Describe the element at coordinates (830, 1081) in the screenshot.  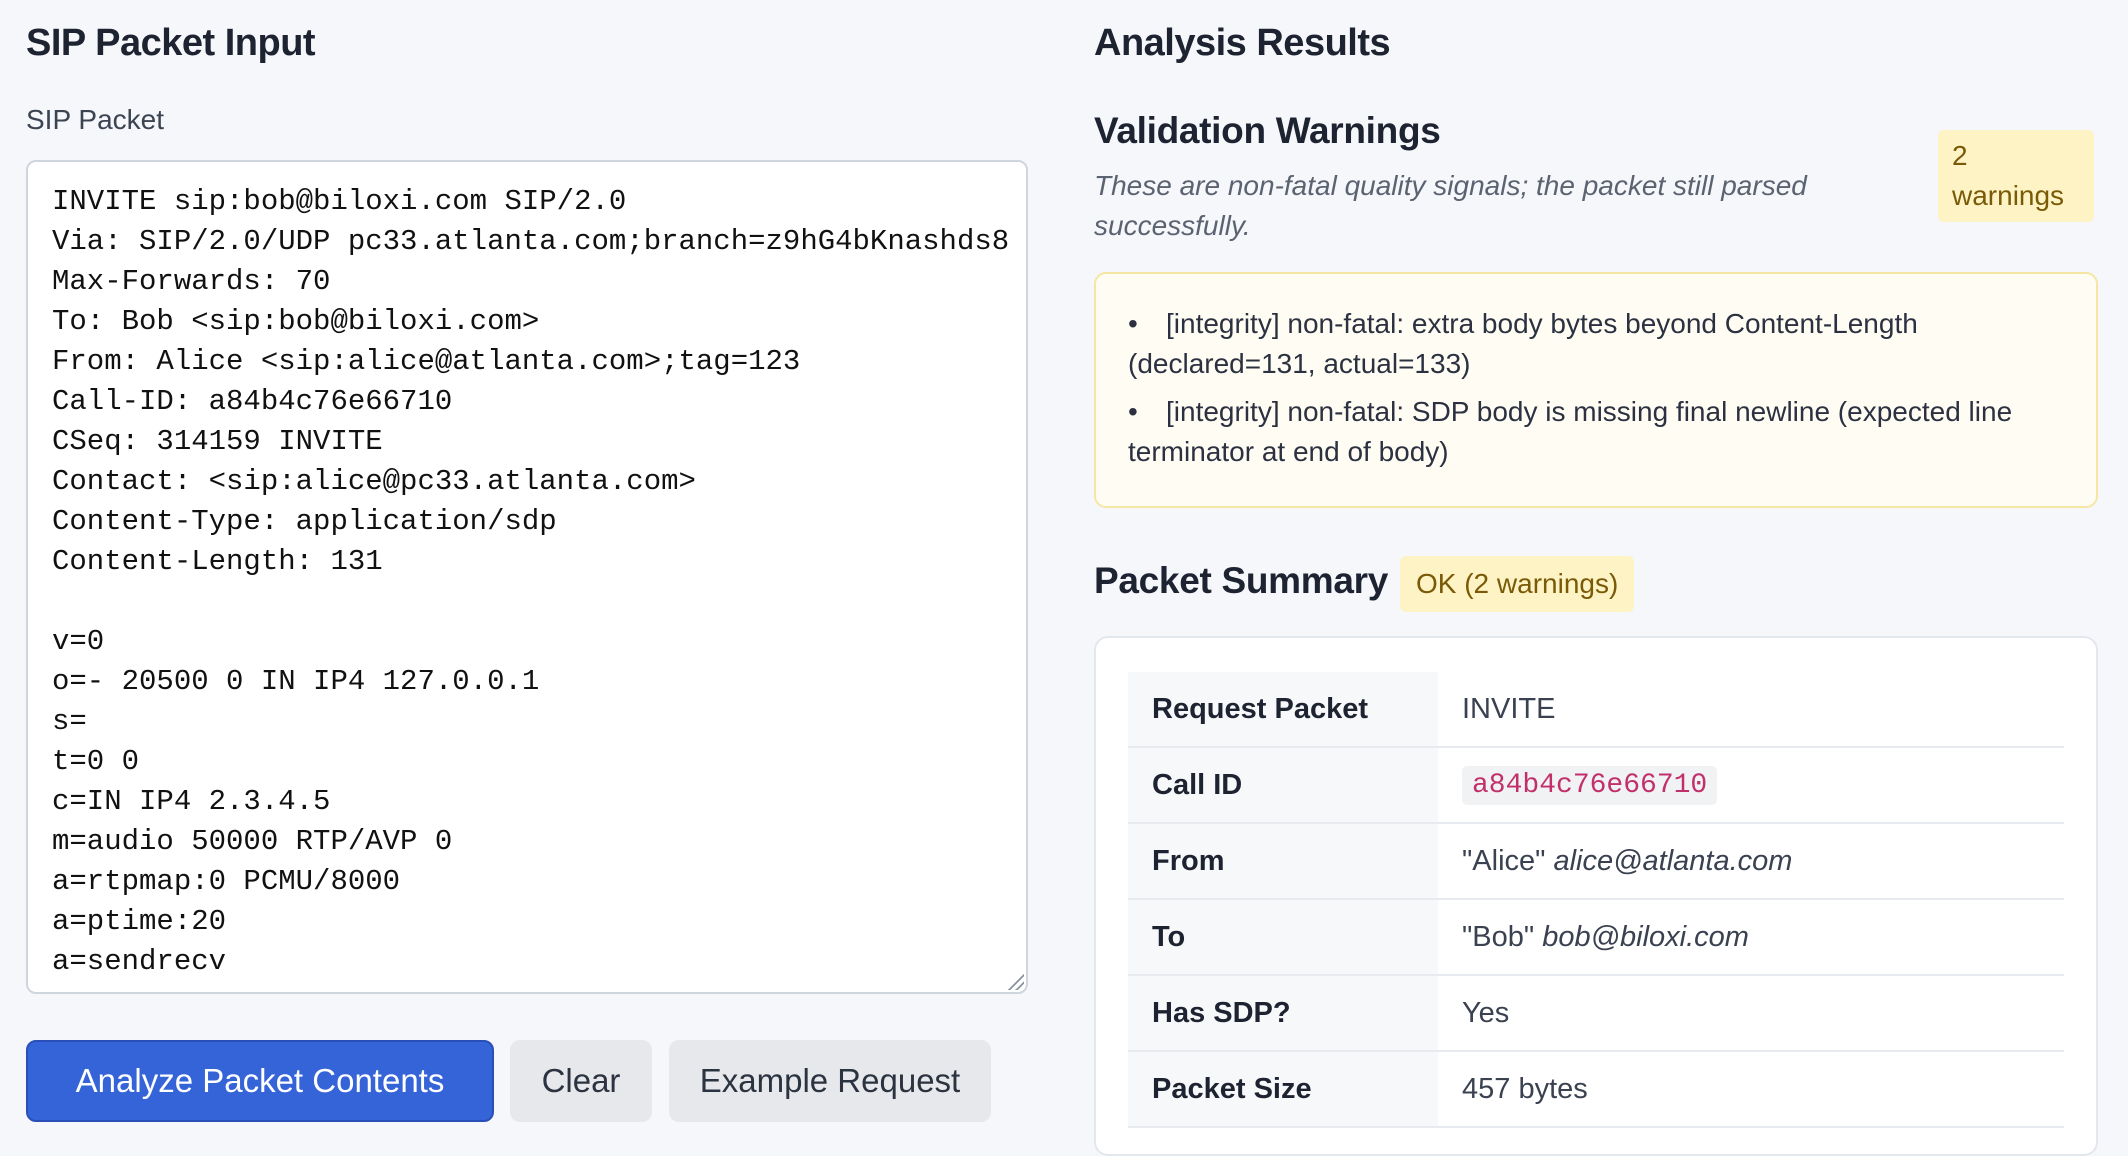
I see `example-request-button: Example Request` at that location.